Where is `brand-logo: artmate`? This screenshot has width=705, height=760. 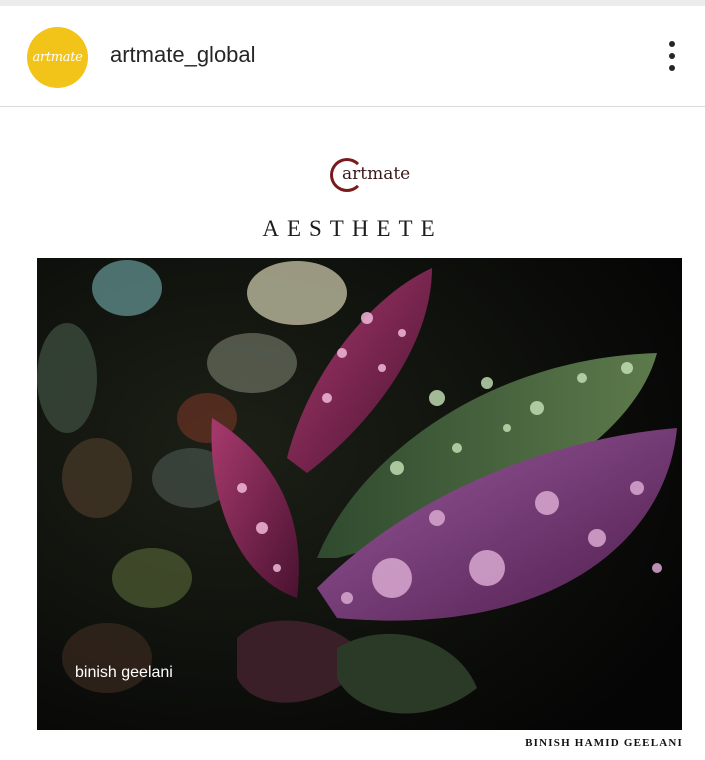
brand-logo: artmate is located at coordinates (370, 174).